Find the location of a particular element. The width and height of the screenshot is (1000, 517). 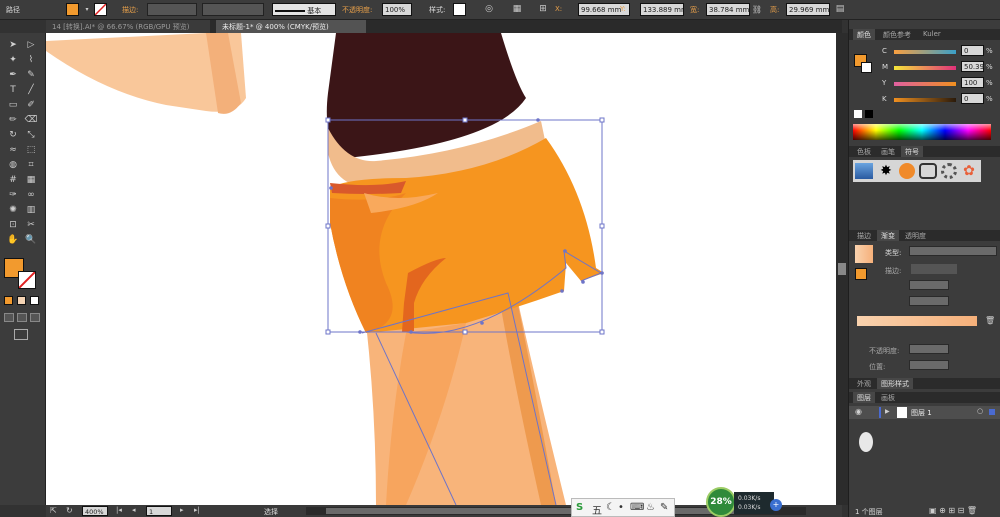

tab-kuler: Kuler is located at coordinates (932, 34).